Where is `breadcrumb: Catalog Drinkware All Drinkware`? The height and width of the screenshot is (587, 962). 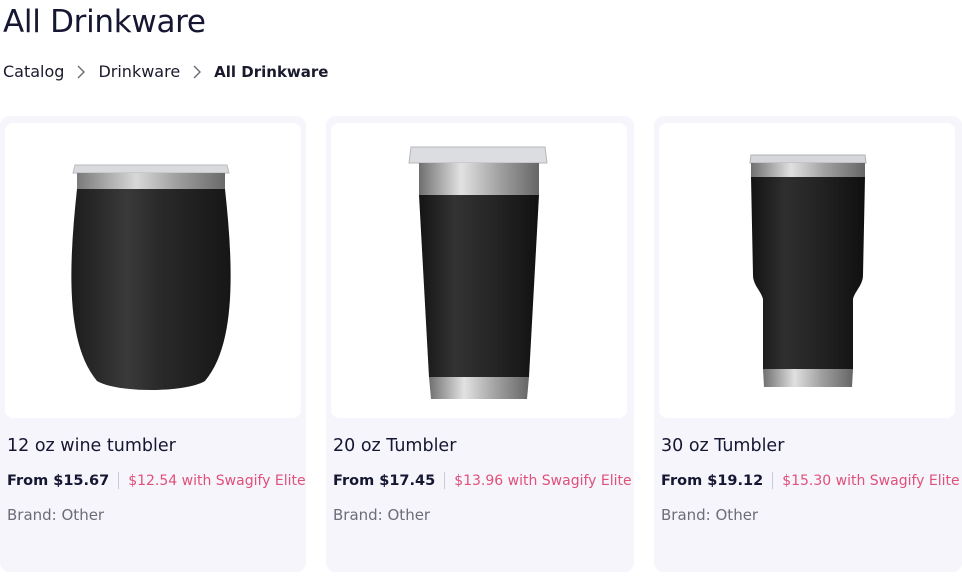
breadcrumb: Catalog Drinkware All Drinkware is located at coordinates (165, 72).